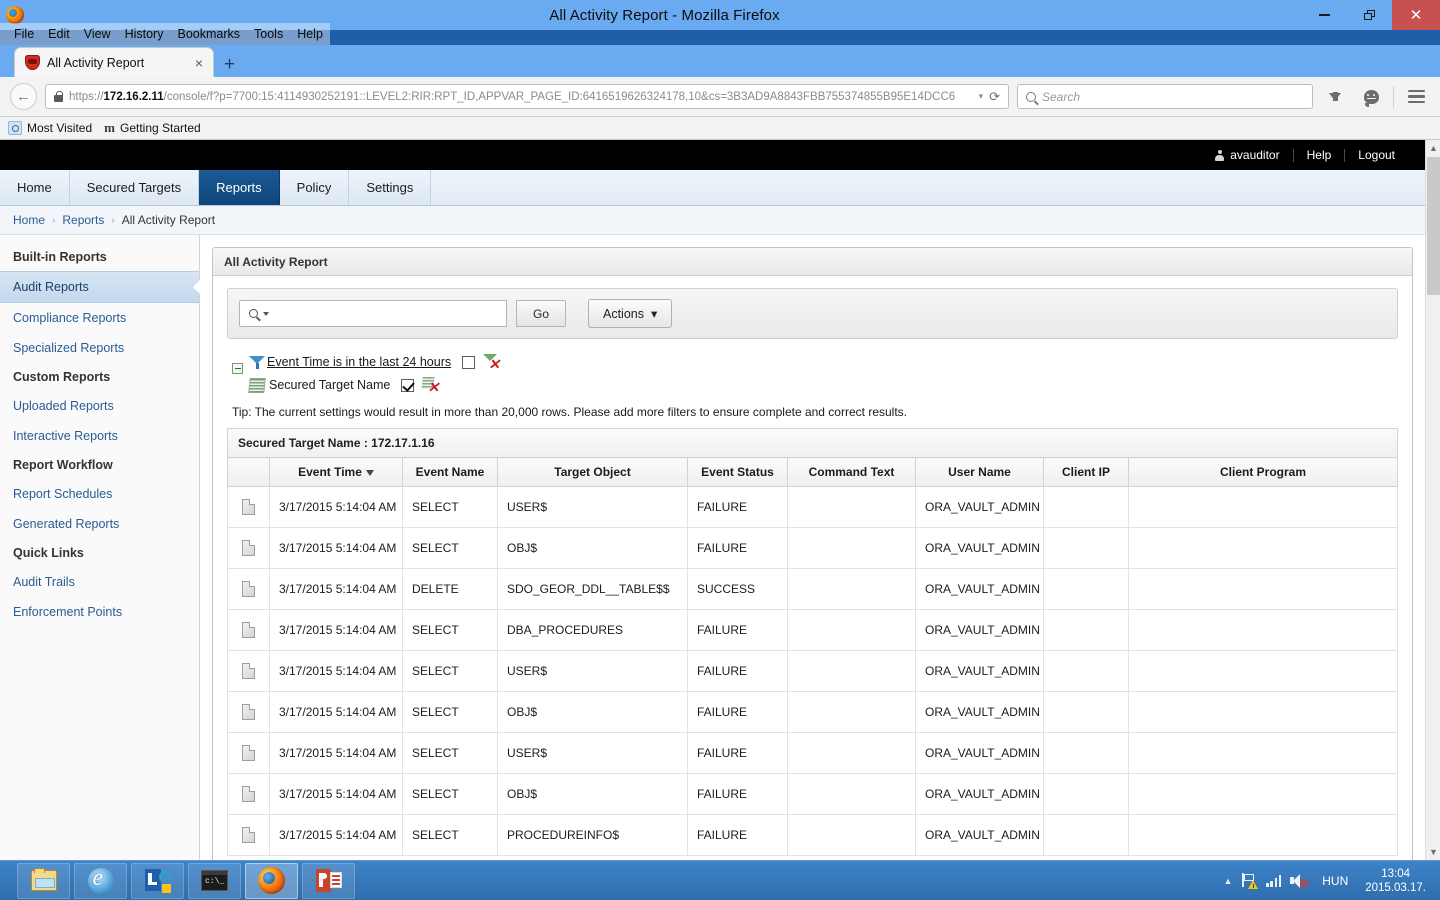  Describe the element at coordinates (469, 362) in the screenshot. I see `filter-enable-checkbox-event-time` at that location.